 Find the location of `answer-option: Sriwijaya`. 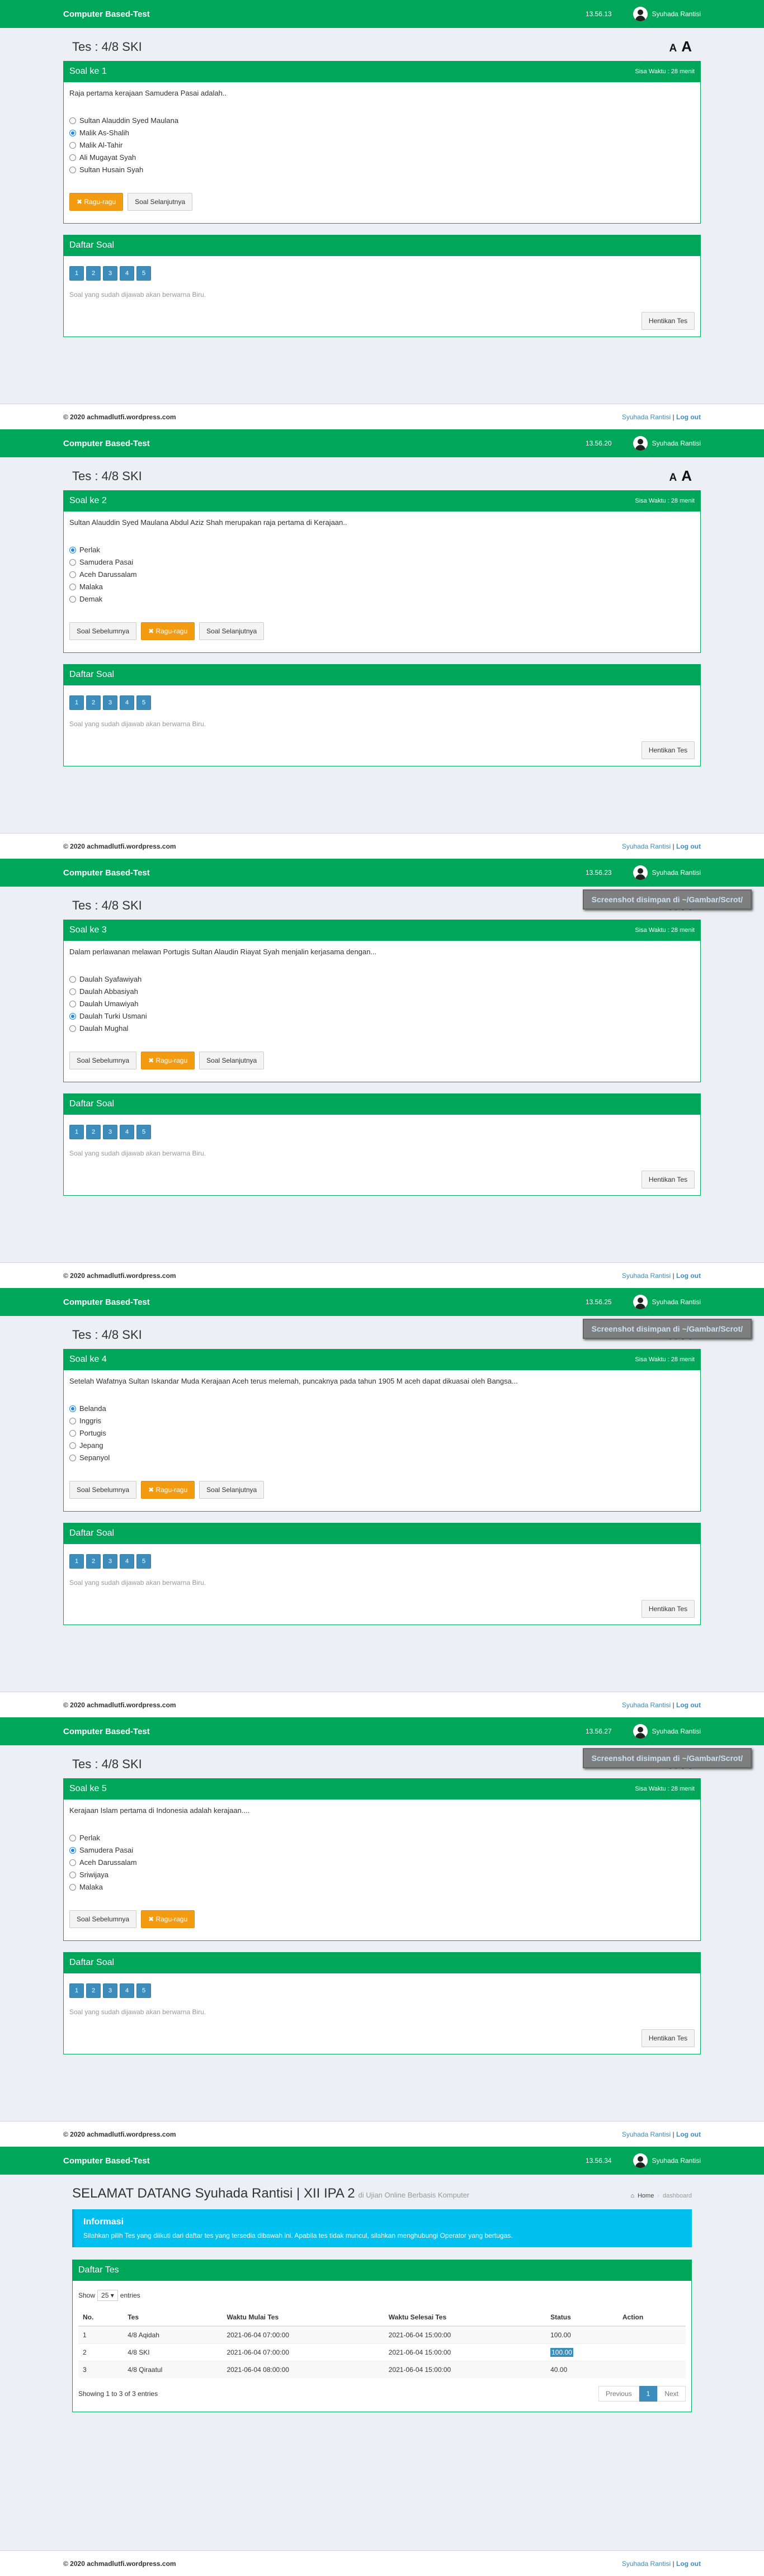

answer-option: Sriwijaya is located at coordinates (382, 1875).